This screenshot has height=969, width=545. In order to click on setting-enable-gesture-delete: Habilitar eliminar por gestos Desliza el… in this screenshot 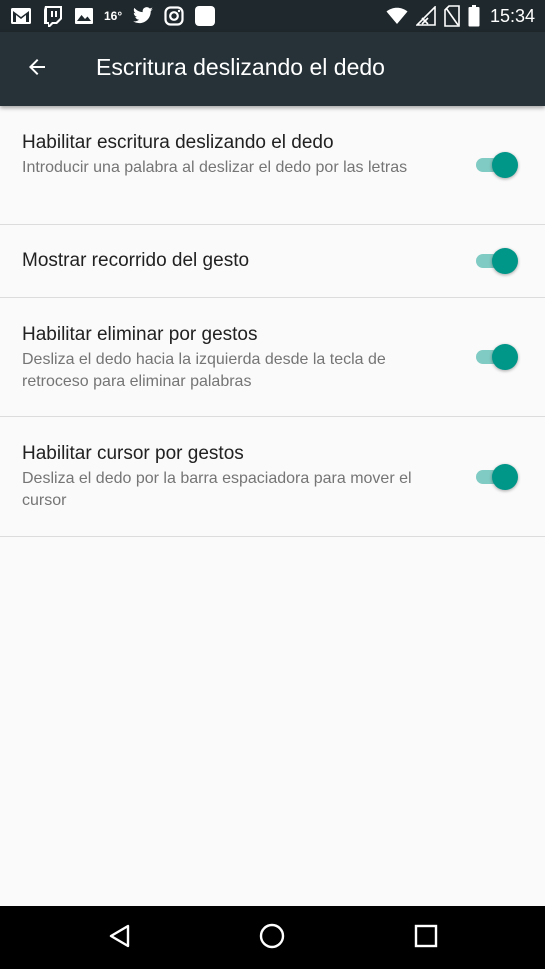, I will do `click(272, 357)`.